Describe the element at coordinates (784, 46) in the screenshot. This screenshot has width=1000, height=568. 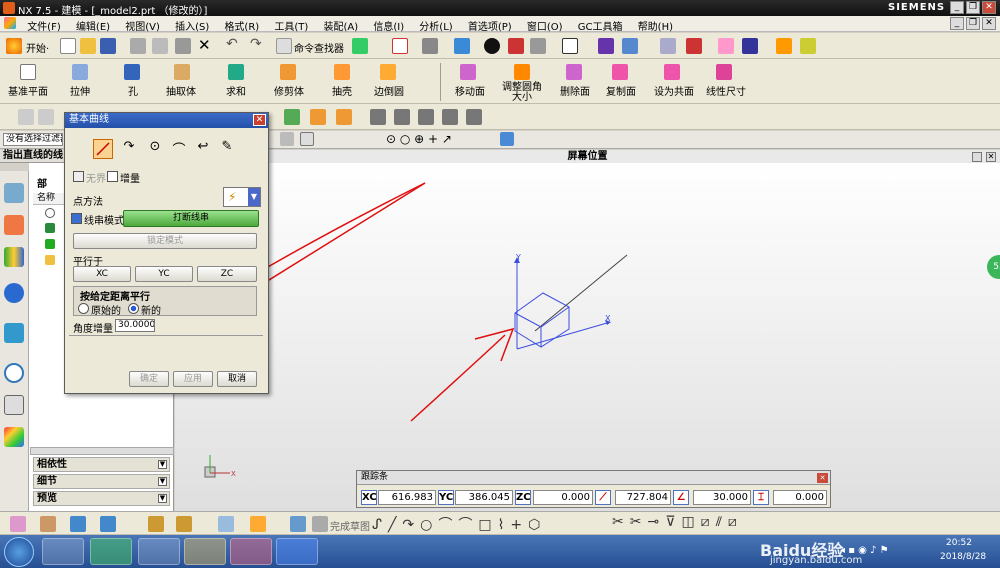
I see `ruler-icon` at that location.